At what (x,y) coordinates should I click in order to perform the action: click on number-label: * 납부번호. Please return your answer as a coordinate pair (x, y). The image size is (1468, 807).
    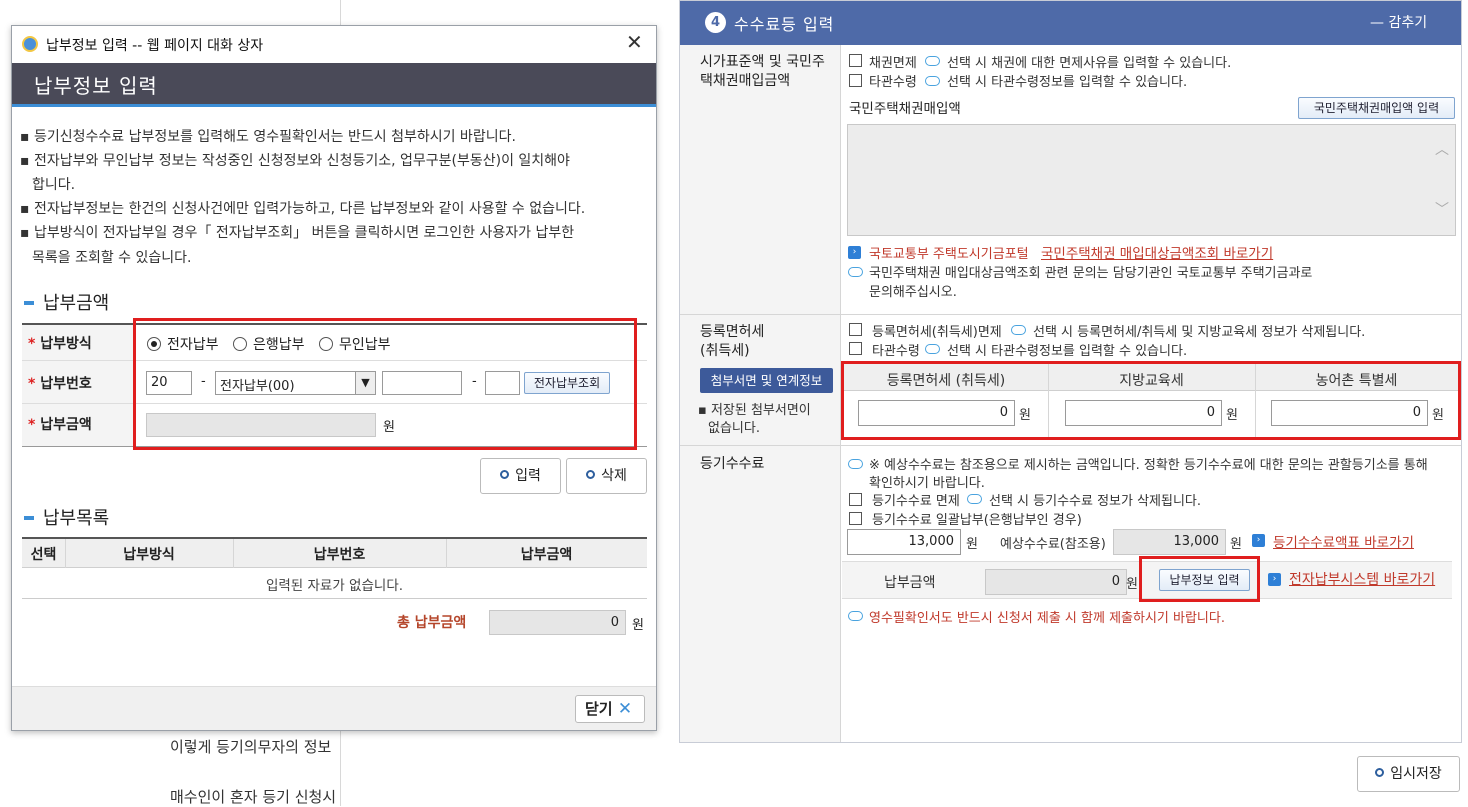
    Looking at the image, I should click on (60, 384).